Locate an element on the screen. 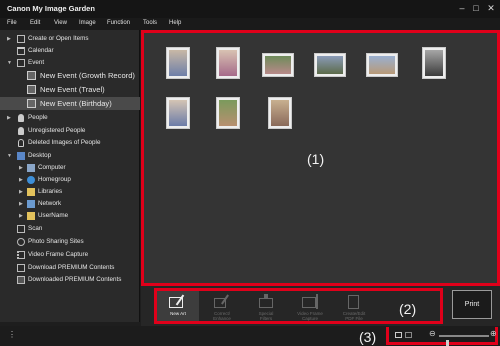 The height and width of the screenshot is (346, 500). pdf-icon is located at coordinates (354, 301).